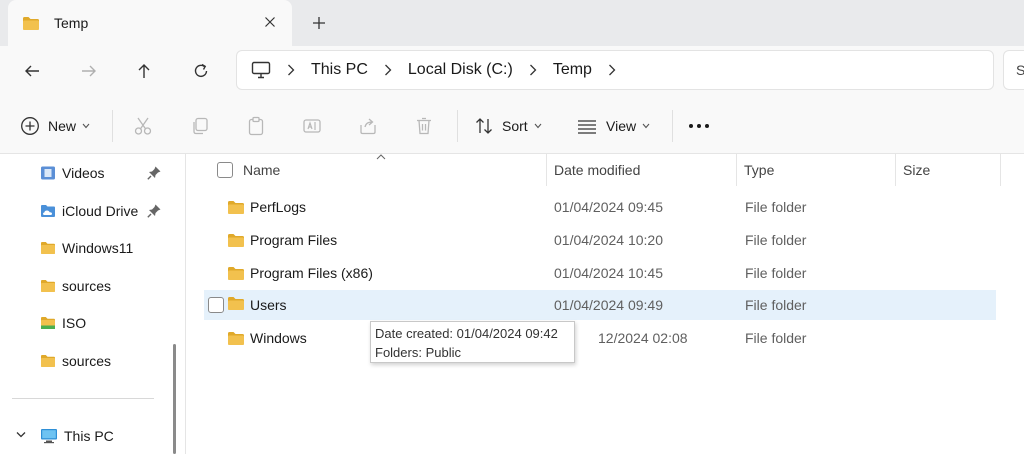 Image resolution: width=1024 pixels, height=454 pixels. I want to click on view-list-icon, so click(587, 127).